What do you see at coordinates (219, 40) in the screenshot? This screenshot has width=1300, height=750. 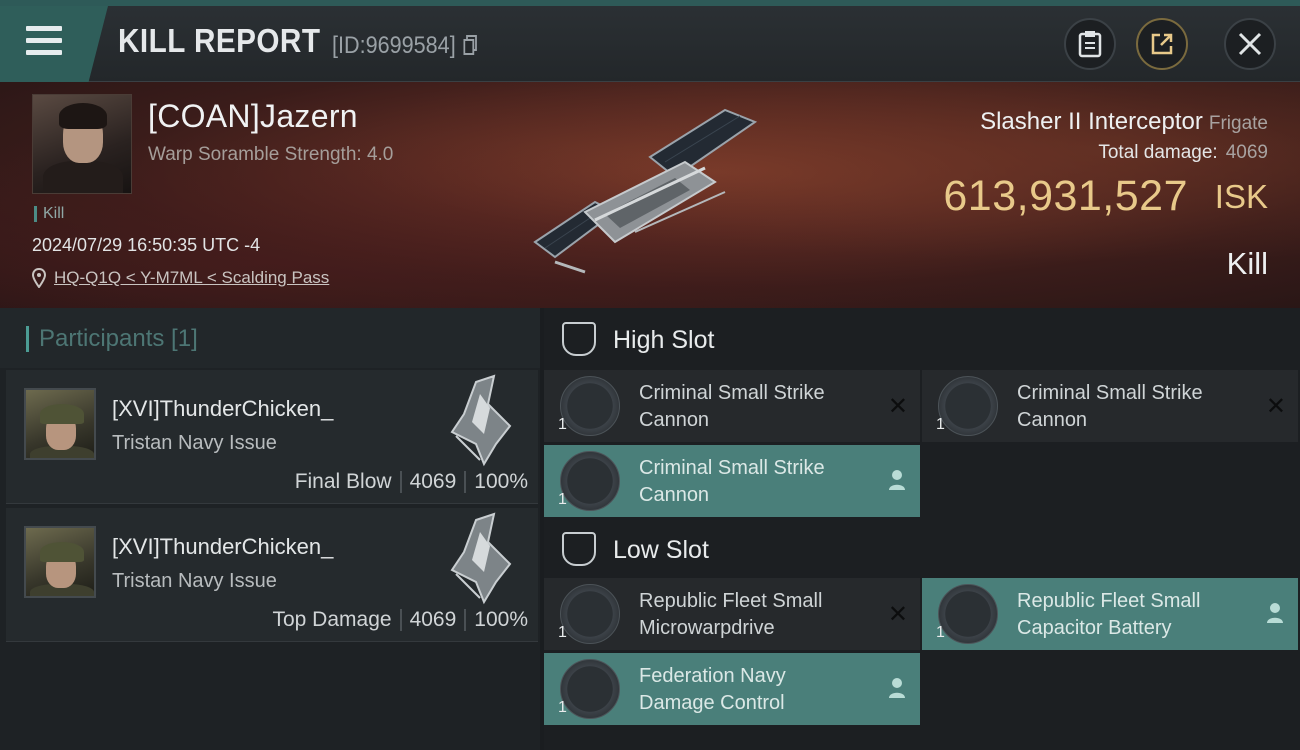 I see `page-title: KILL REPORT` at bounding box center [219, 40].